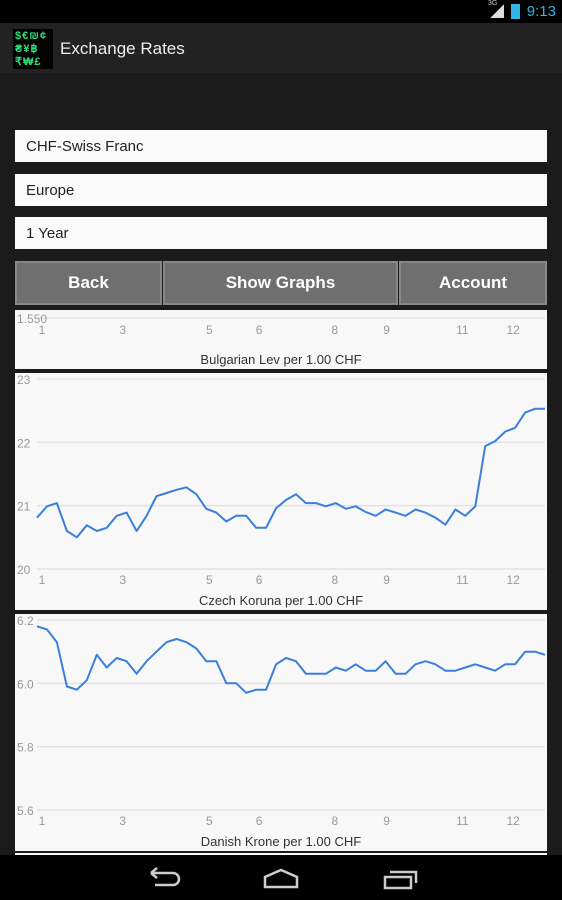 This screenshot has height=900, width=562. I want to click on app-title: Exchange Rates, so click(122, 48).